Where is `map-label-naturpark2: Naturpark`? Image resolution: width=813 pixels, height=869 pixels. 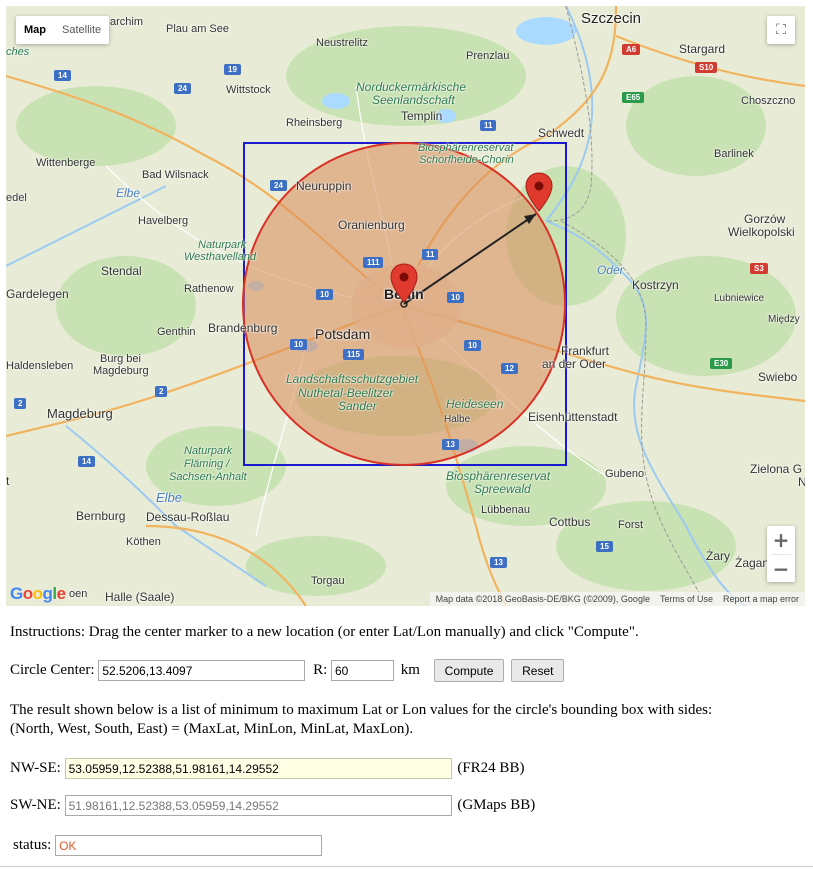
map-label-naturpark2: Naturpark is located at coordinates (208, 451).